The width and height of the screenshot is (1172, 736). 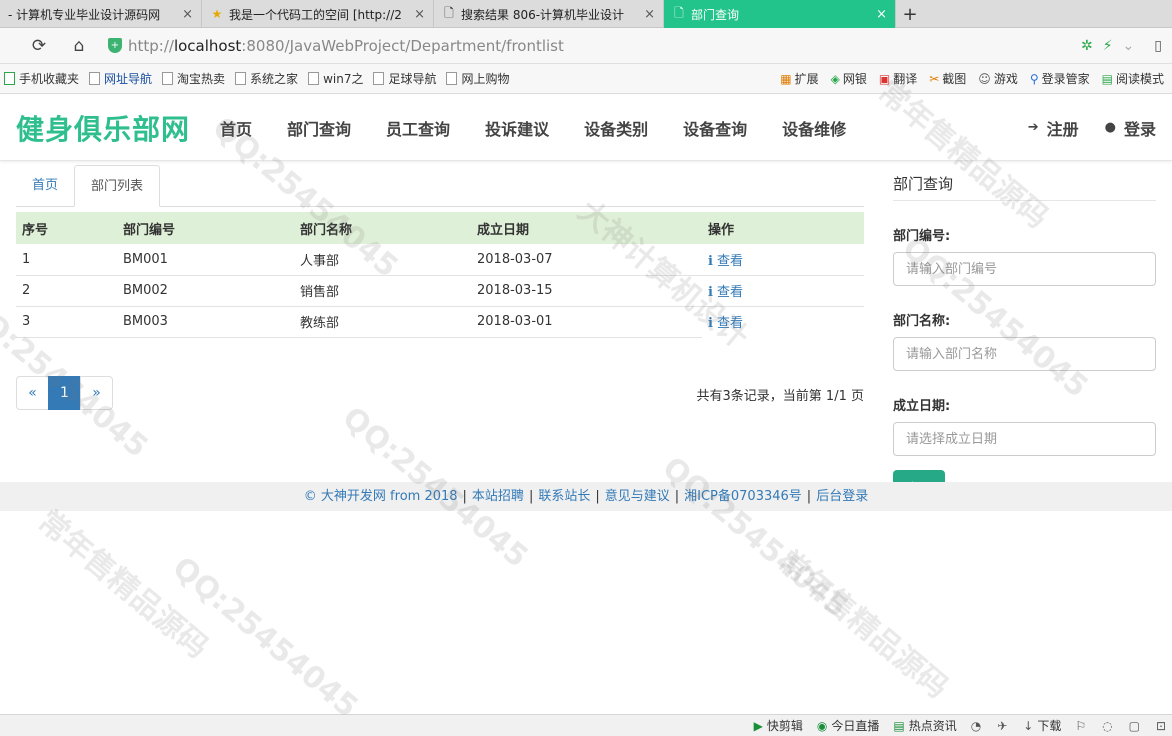 I want to click on nav-home: 首页, so click(x=236, y=128).